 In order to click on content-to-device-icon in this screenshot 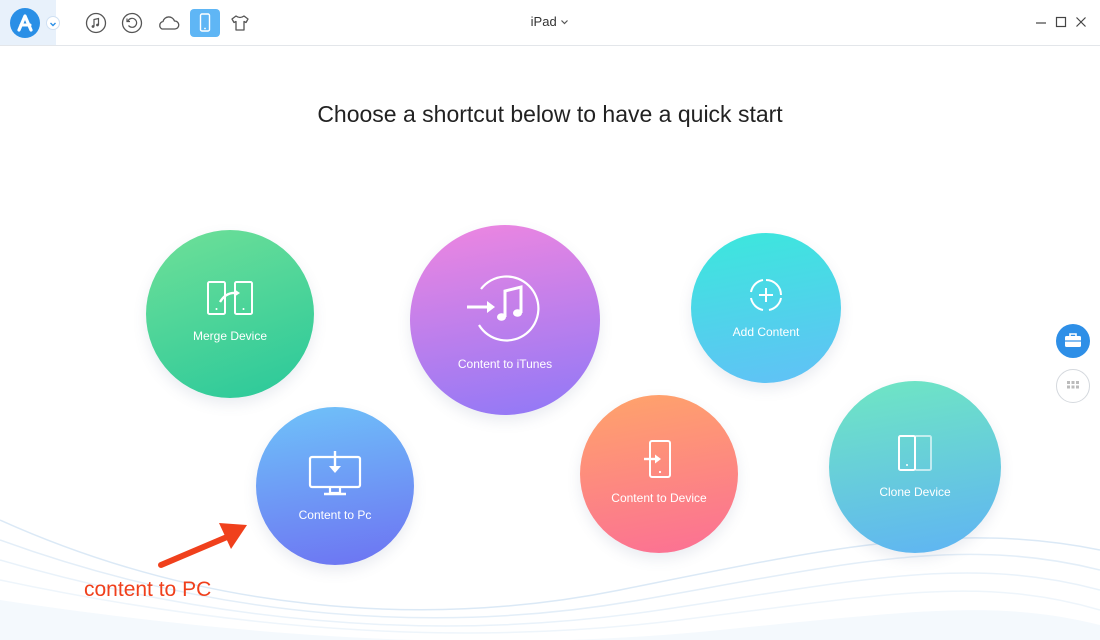, I will do `click(657, 459)`.